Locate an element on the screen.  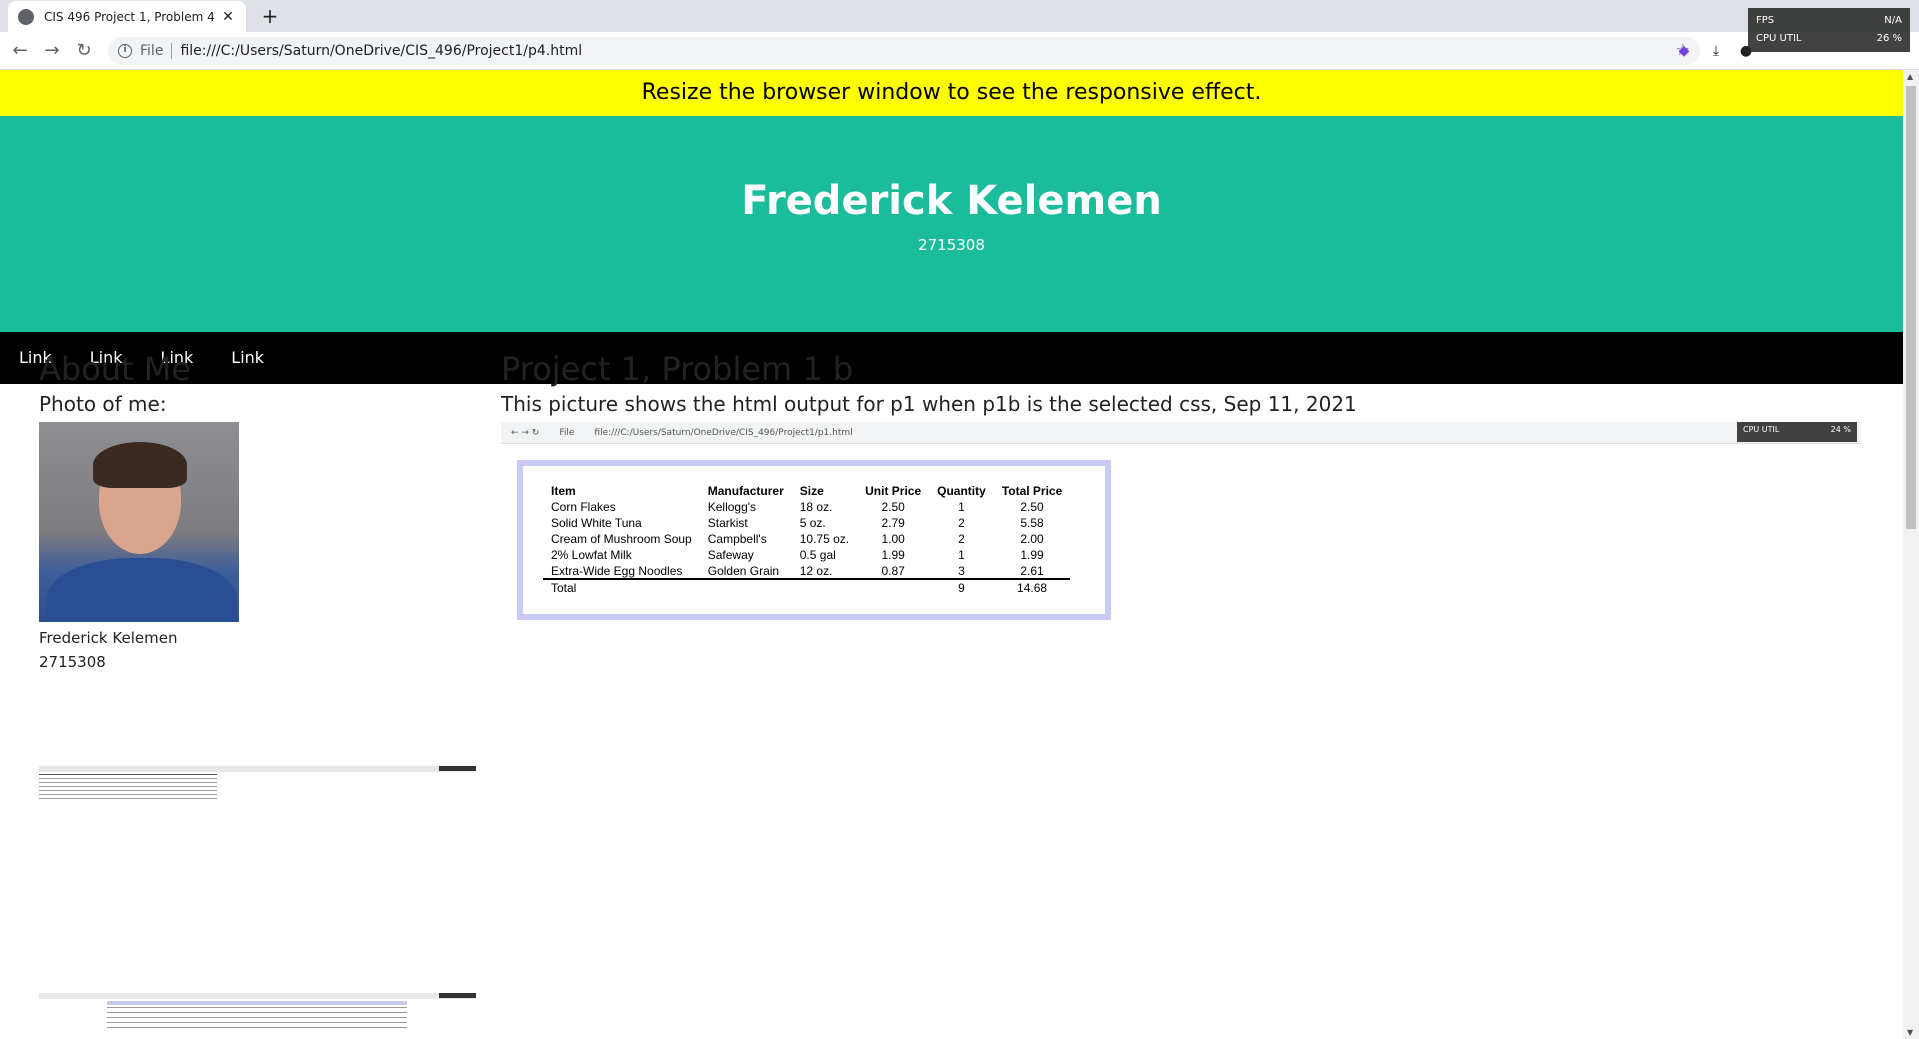
scrollbar-thumb is located at coordinates (1911, 307).